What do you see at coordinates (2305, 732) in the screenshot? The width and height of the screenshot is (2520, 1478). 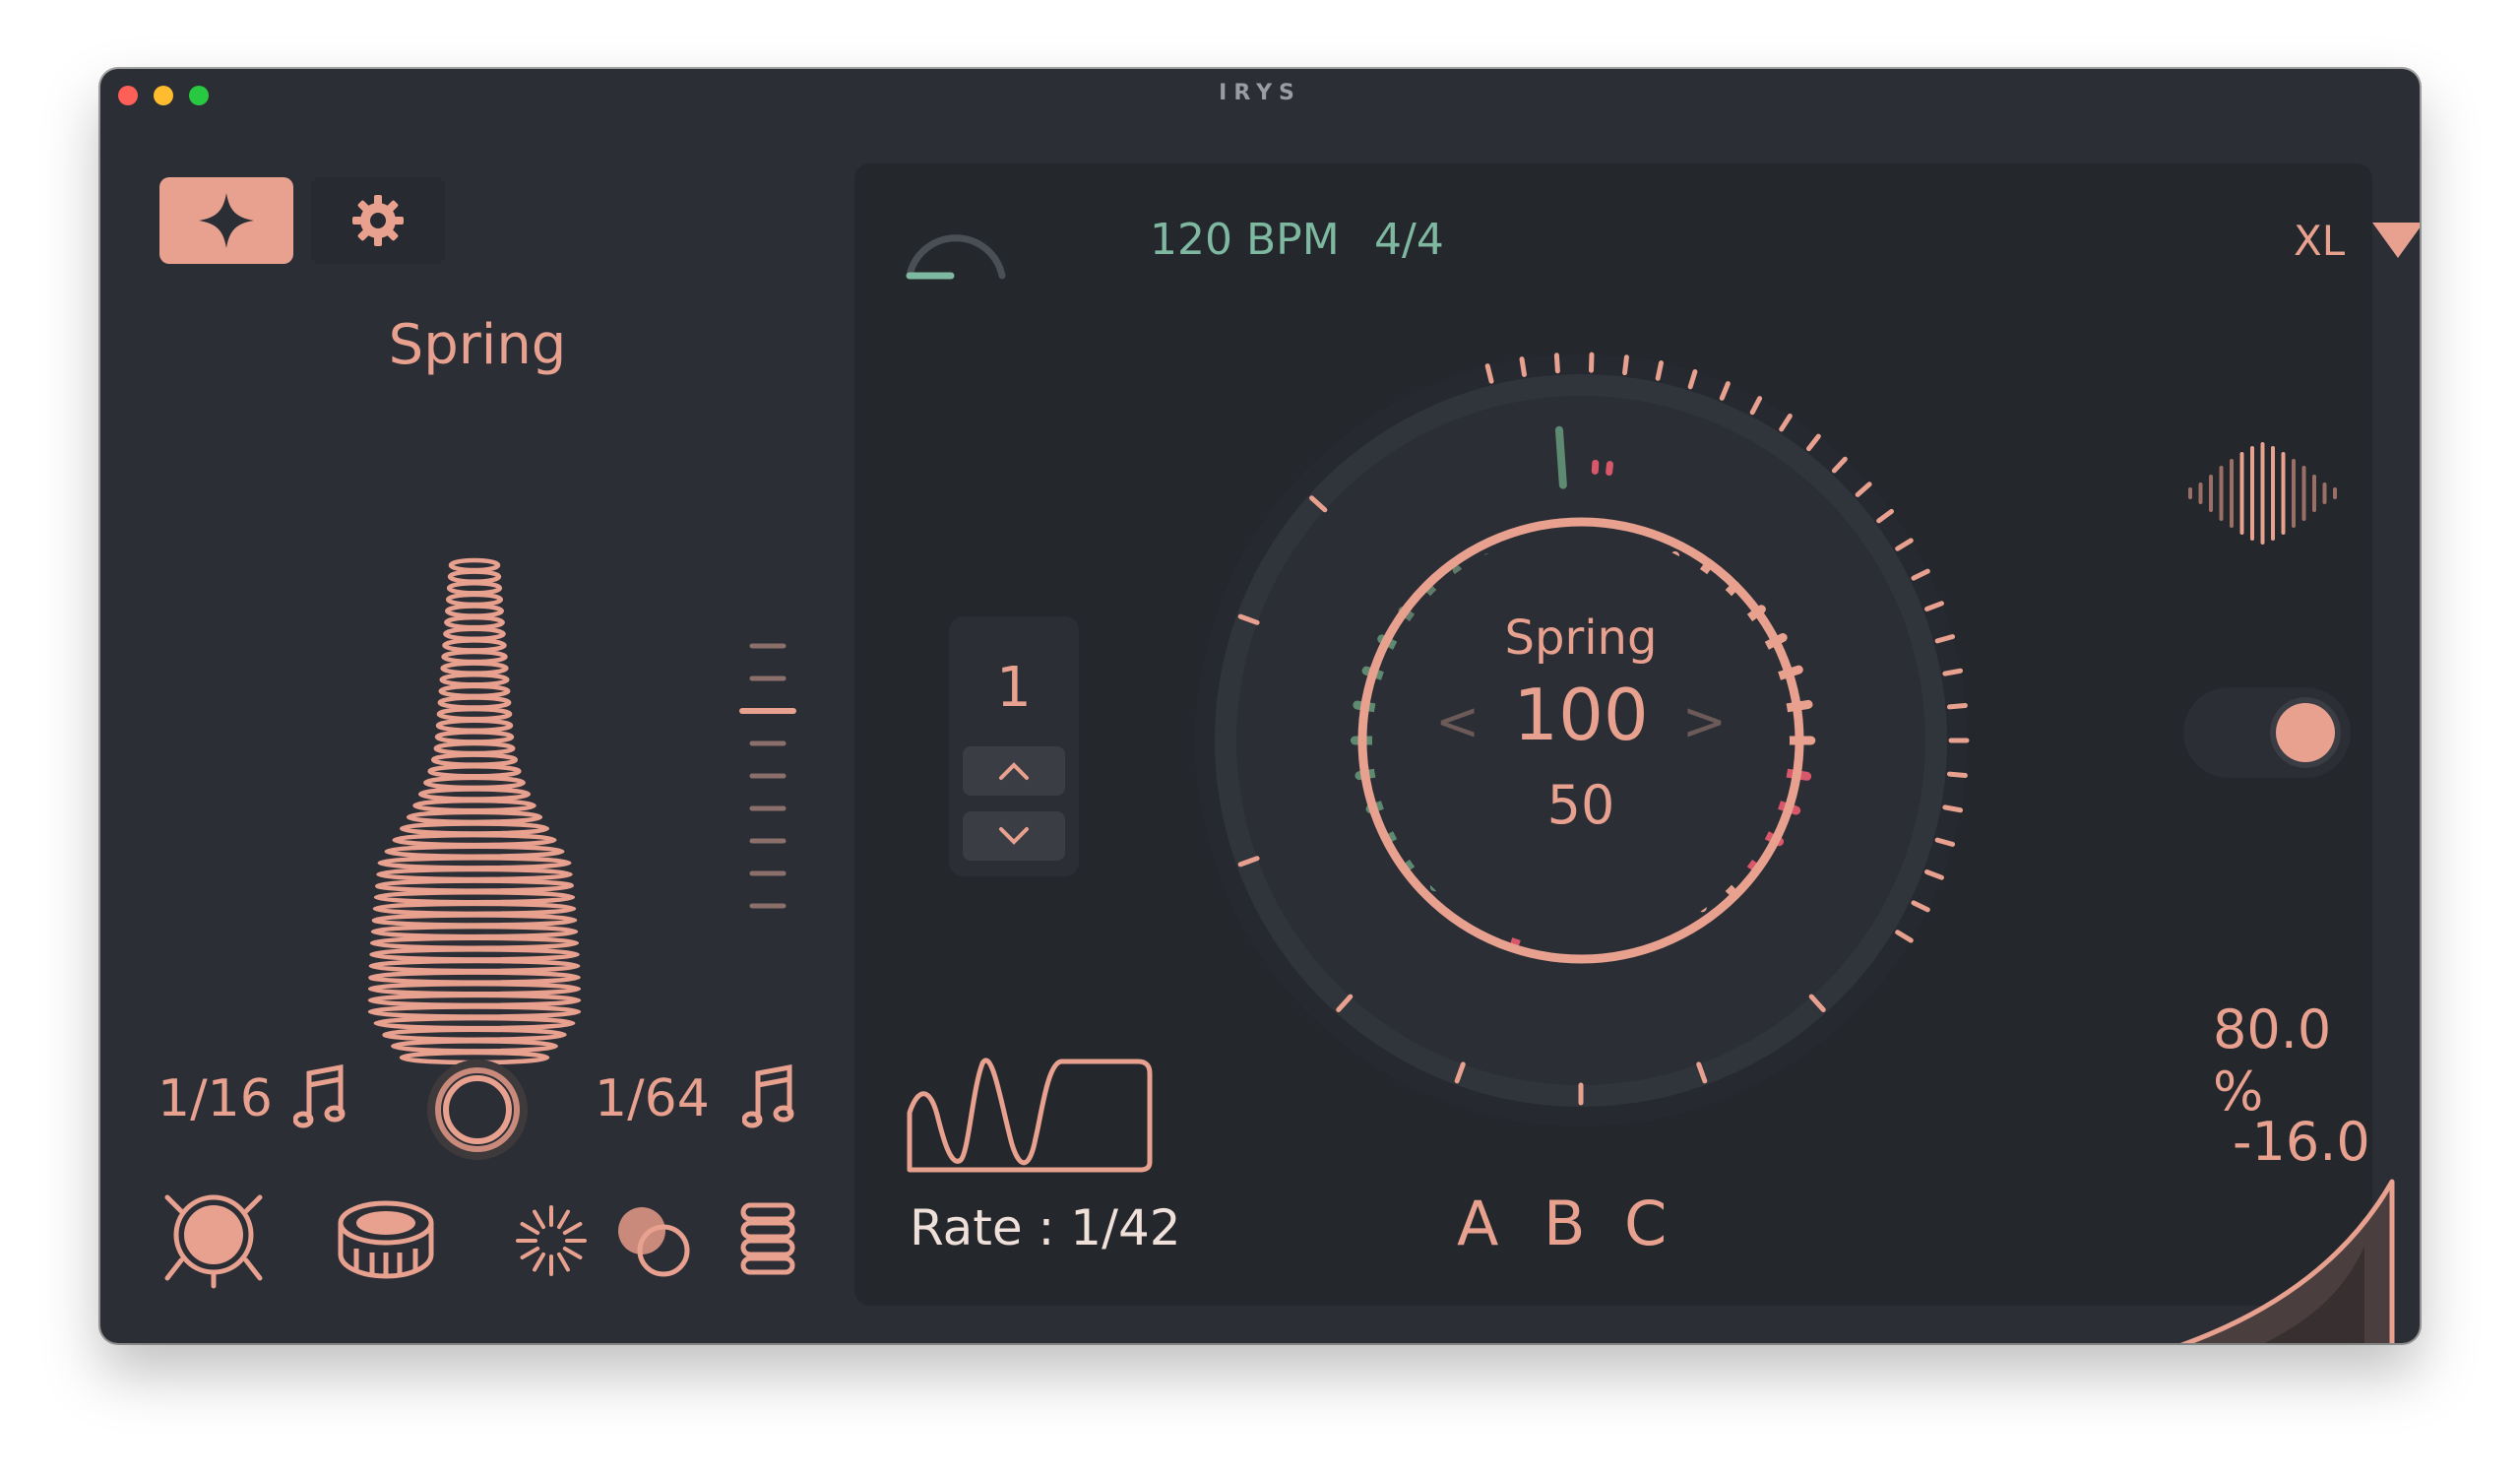 I see `toggle-knob` at bounding box center [2305, 732].